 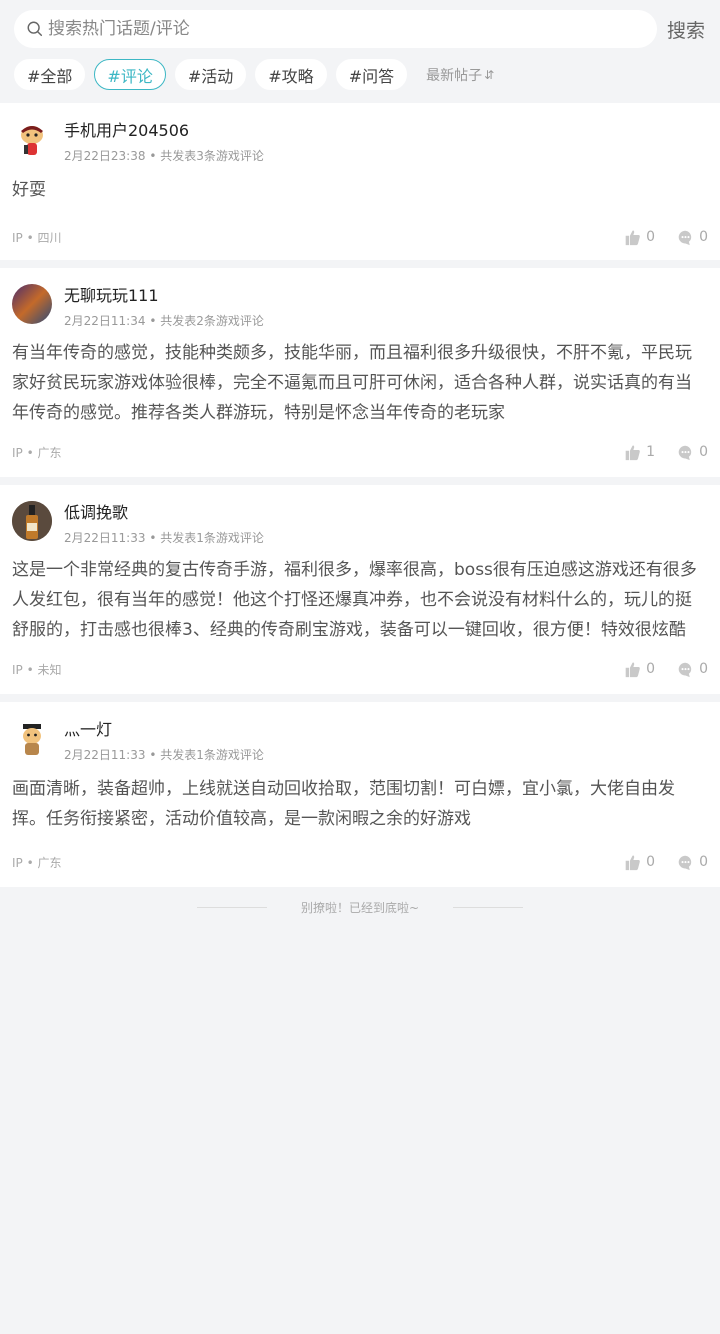 What do you see at coordinates (360, 520) in the screenshot?
I see `post-header: 低调挽歌 2月22日11:33 • 共发表1条游戏评论` at bounding box center [360, 520].